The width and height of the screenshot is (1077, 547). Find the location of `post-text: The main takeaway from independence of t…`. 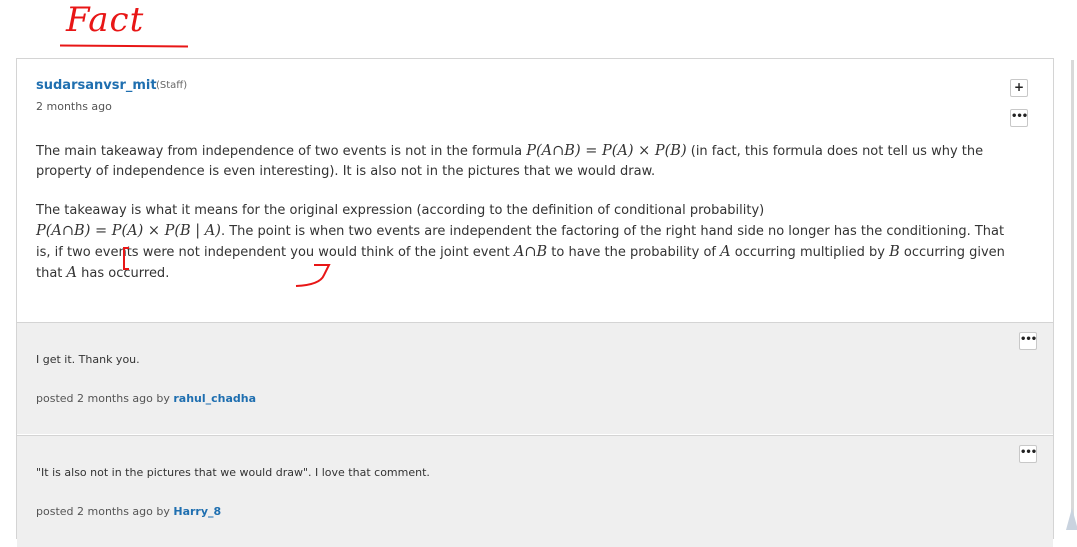

post-text: The main takeaway from independence of t… is located at coordinates (281, 151).